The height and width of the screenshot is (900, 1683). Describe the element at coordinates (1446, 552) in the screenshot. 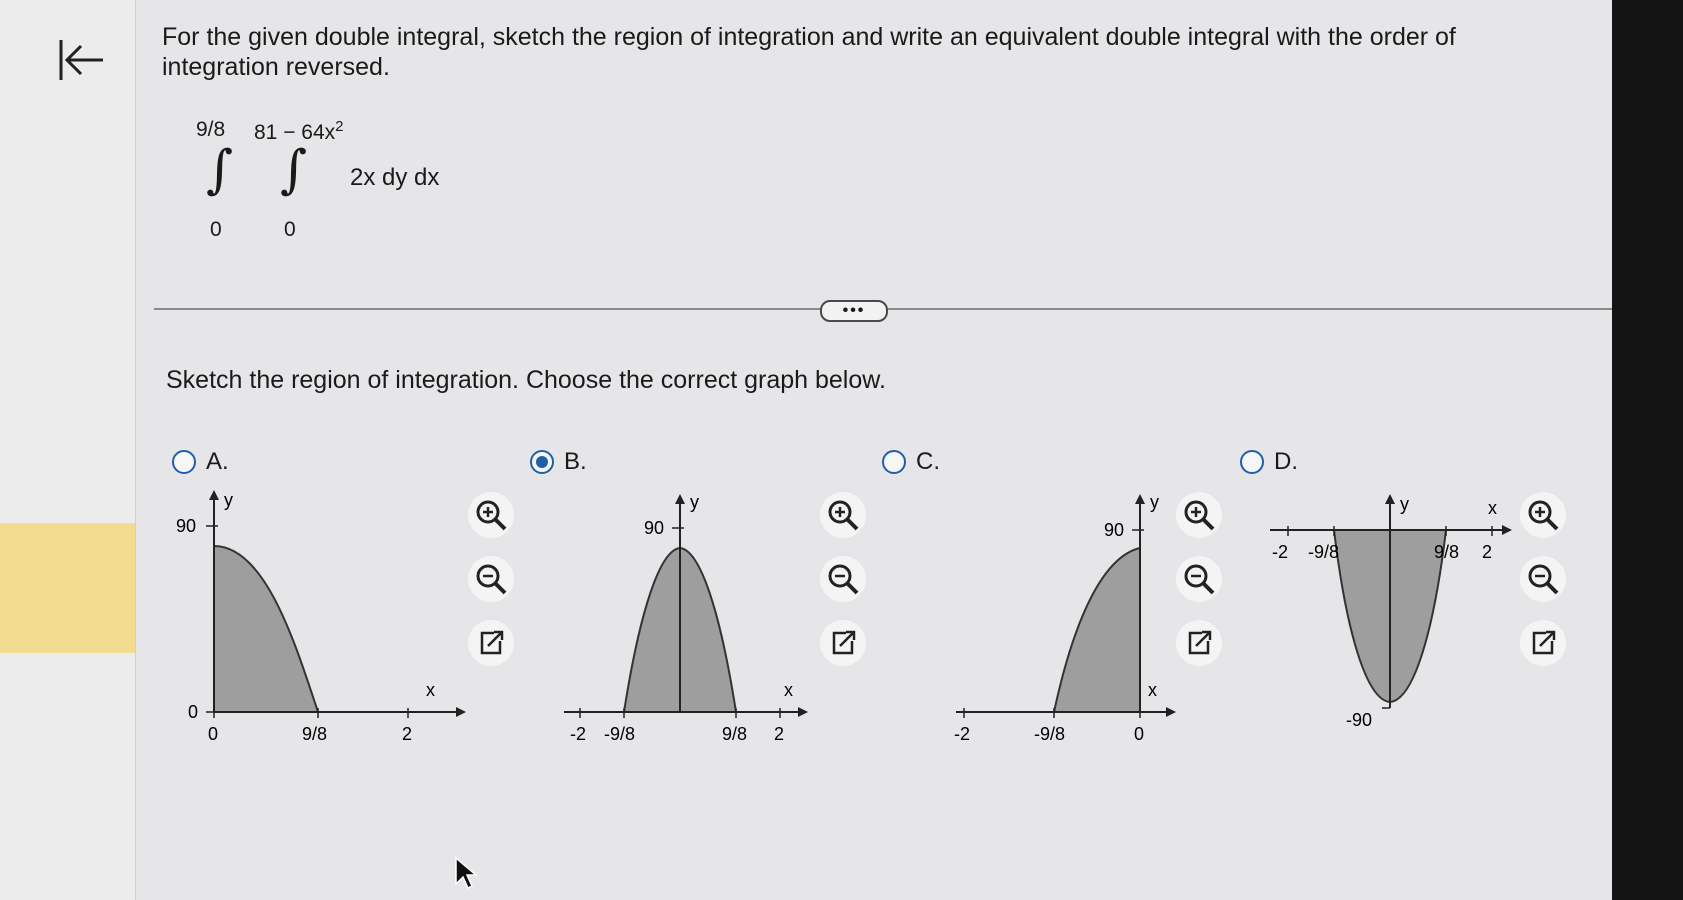

I see `graph-d-x-tick-9-8: 9/8` at that location.